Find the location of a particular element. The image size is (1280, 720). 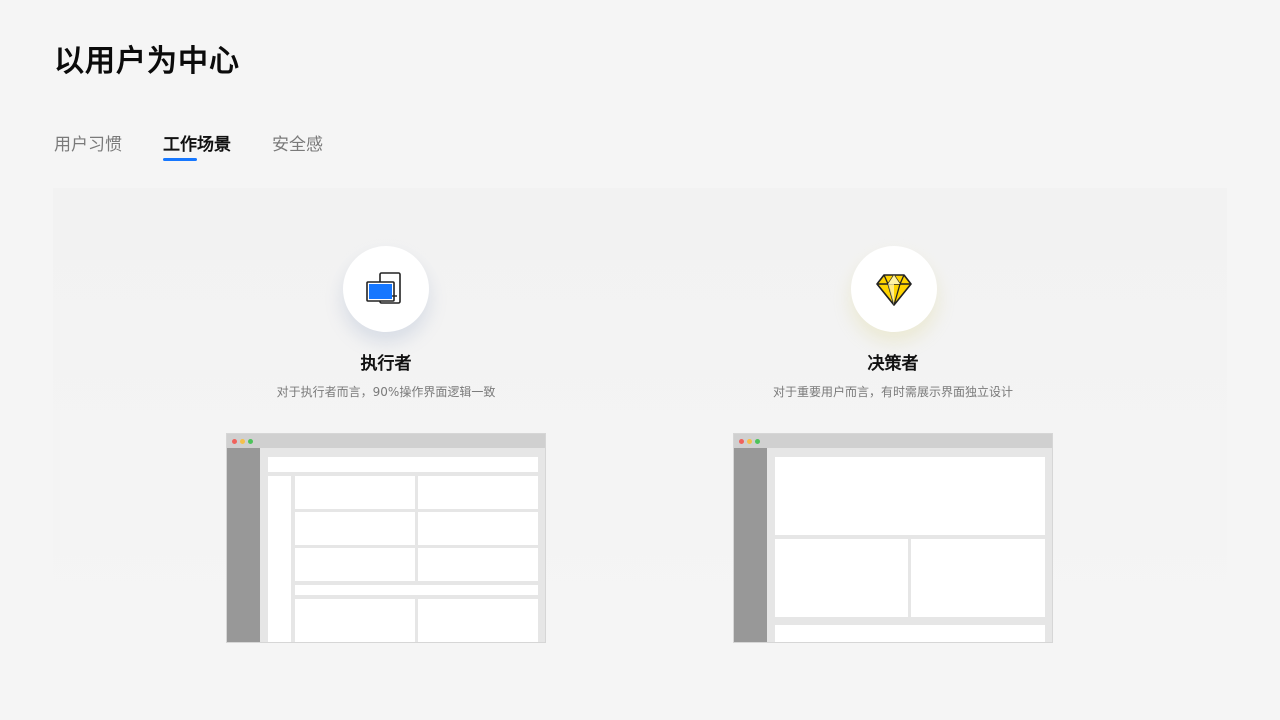

tab-user-habits: 用户习惯 is located at coordinates (88, 145).